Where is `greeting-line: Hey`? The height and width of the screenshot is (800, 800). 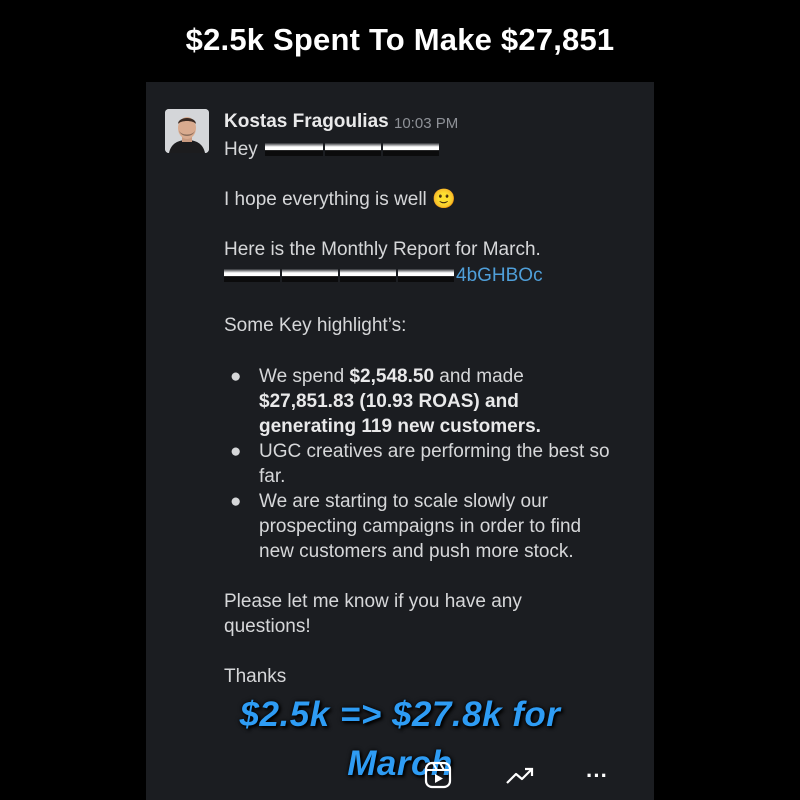
greeting-line: Hey is located at coordinates (332, 149).